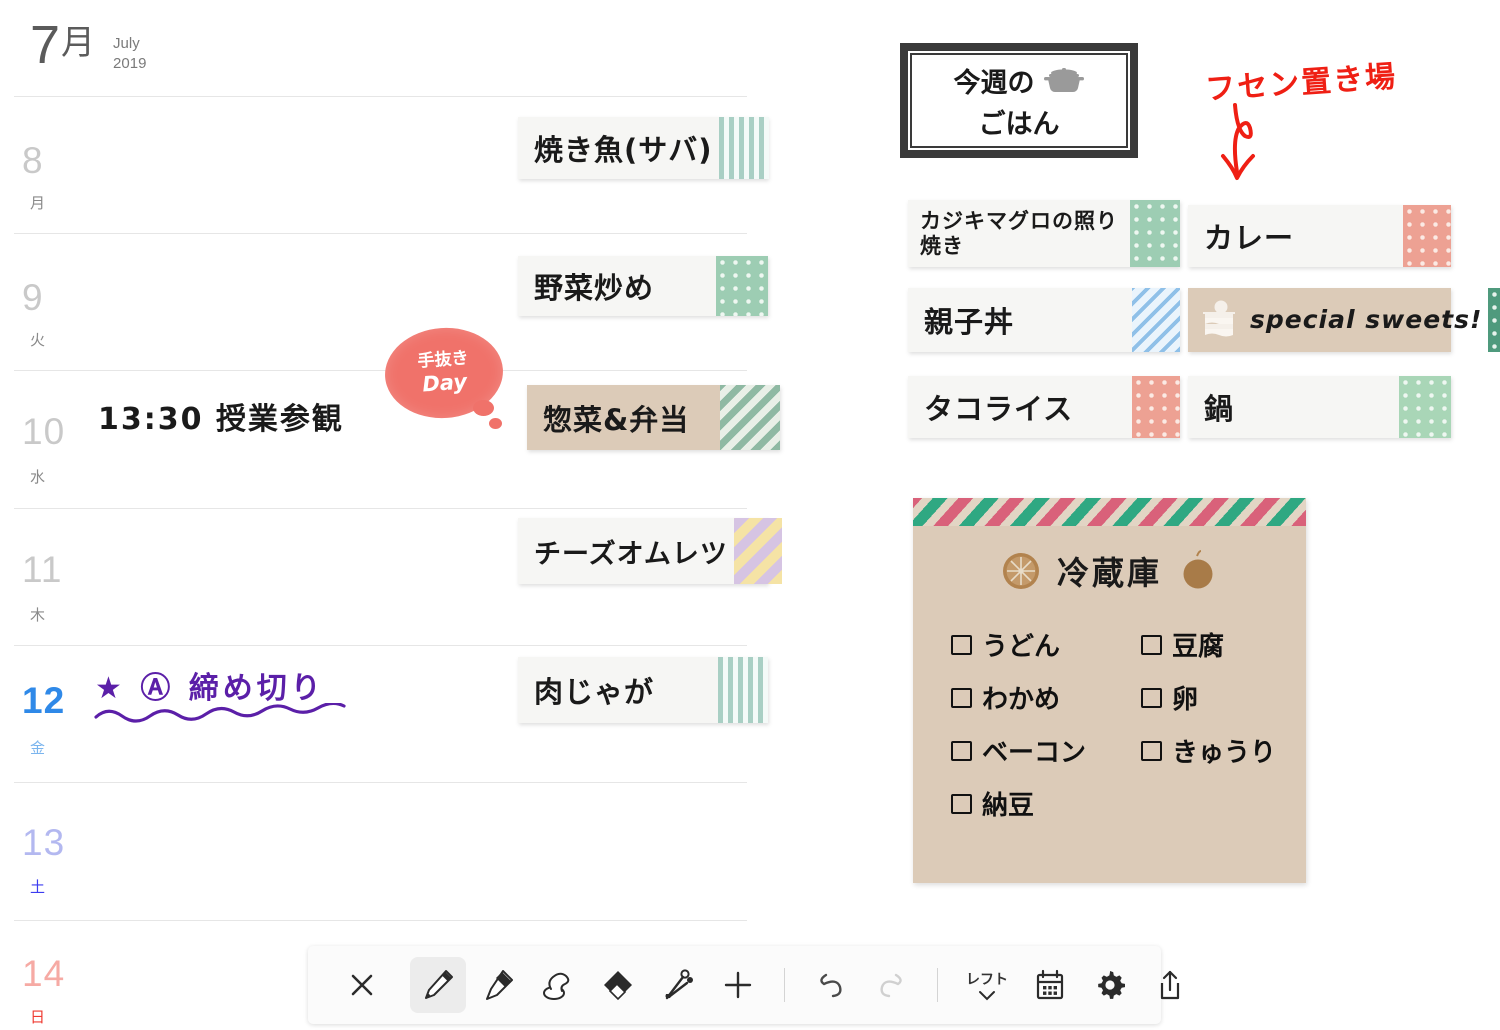 This screenshot has width=1500, height=1030. Describe the element at coordinates (1238, 141) in the screenshot. I see `down-arrow-icon` at that location.